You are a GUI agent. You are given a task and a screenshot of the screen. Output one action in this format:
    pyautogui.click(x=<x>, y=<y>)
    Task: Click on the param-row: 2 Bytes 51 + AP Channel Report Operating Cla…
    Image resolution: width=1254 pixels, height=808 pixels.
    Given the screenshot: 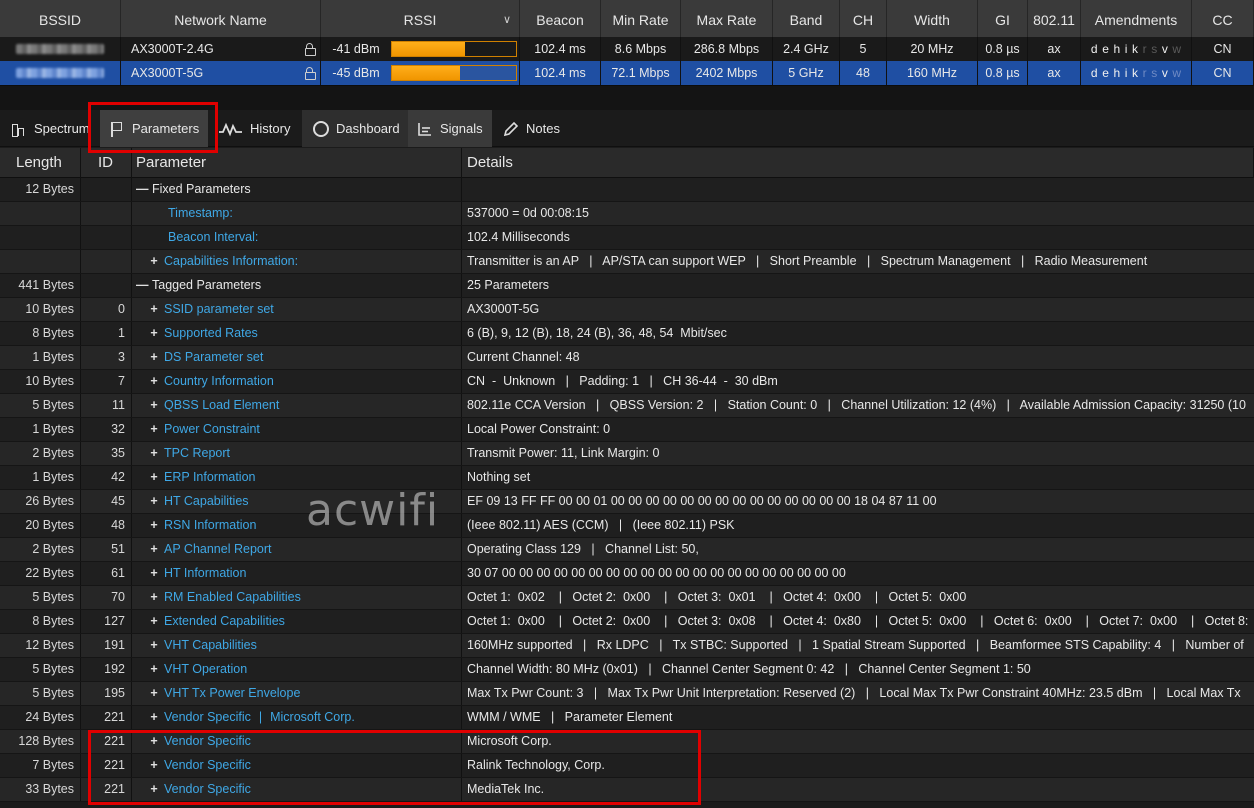 What is the action you would take?
    pyautogui.click(x=627, y=550)
    